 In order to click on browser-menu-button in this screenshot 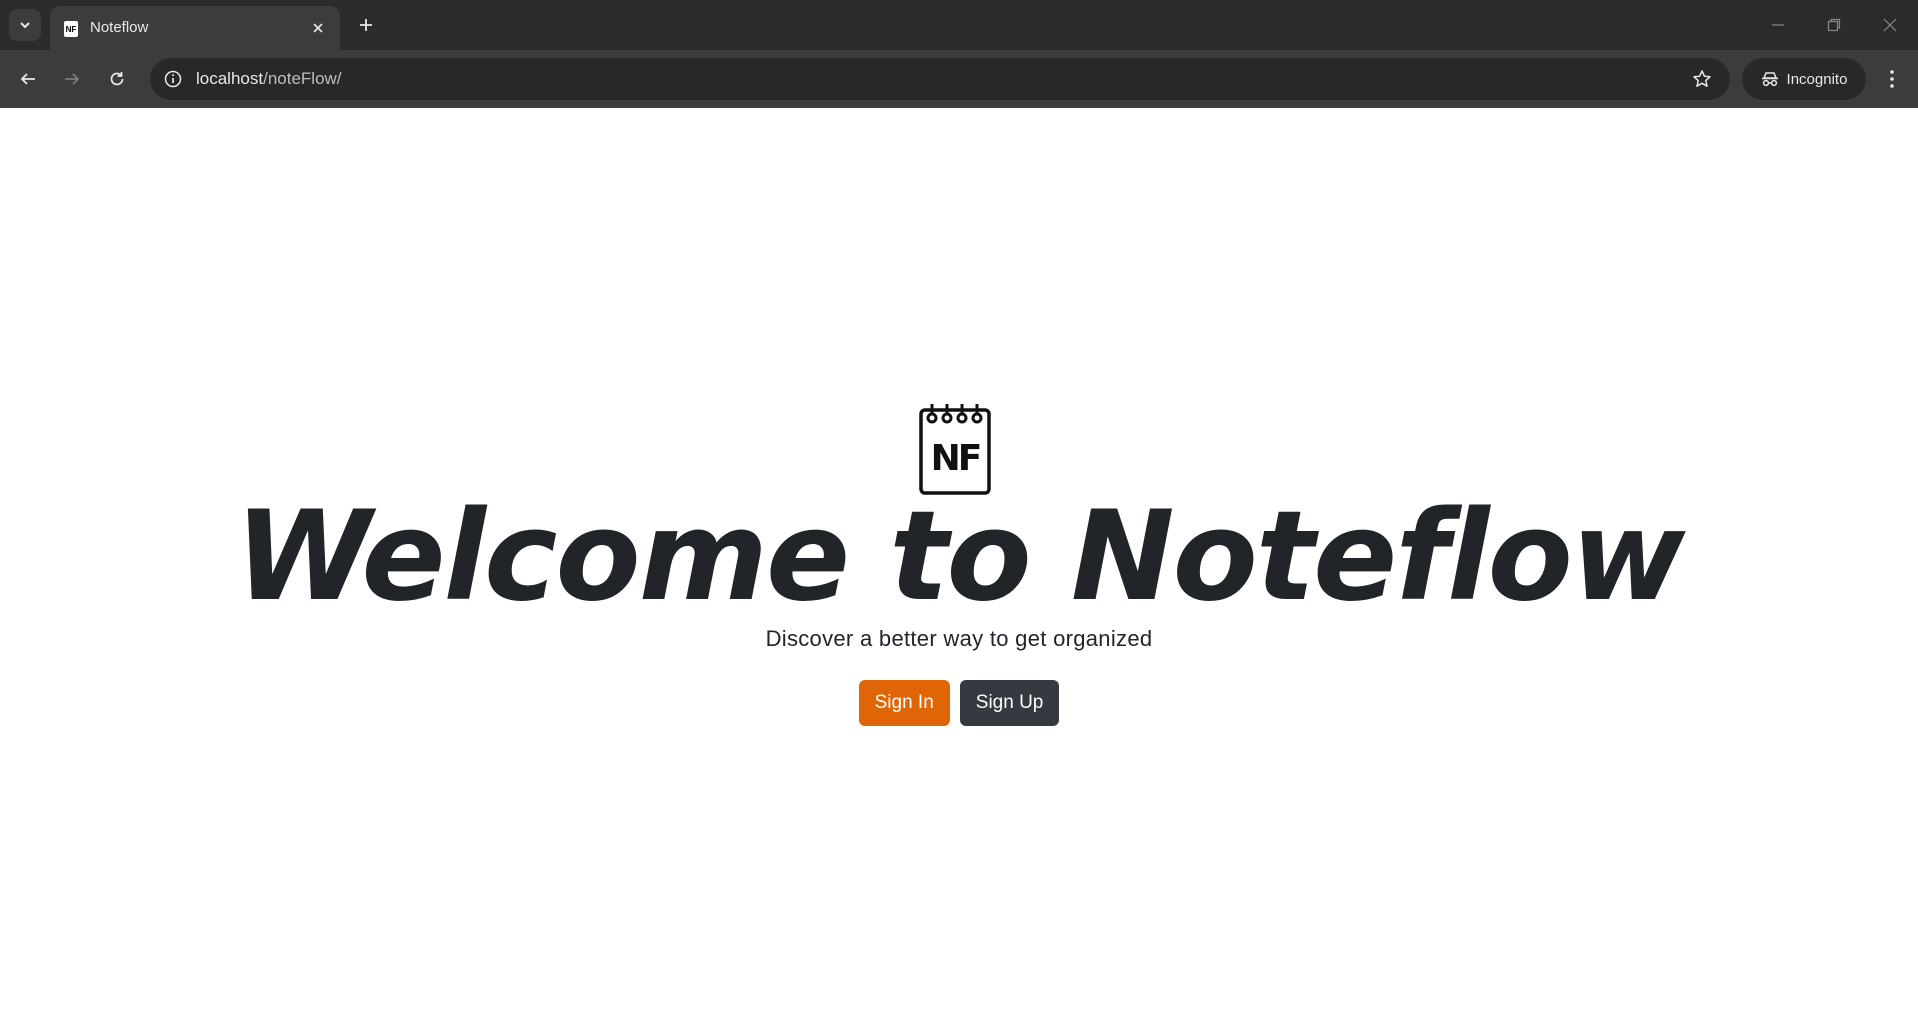, I will do `click(1892, 79)`.